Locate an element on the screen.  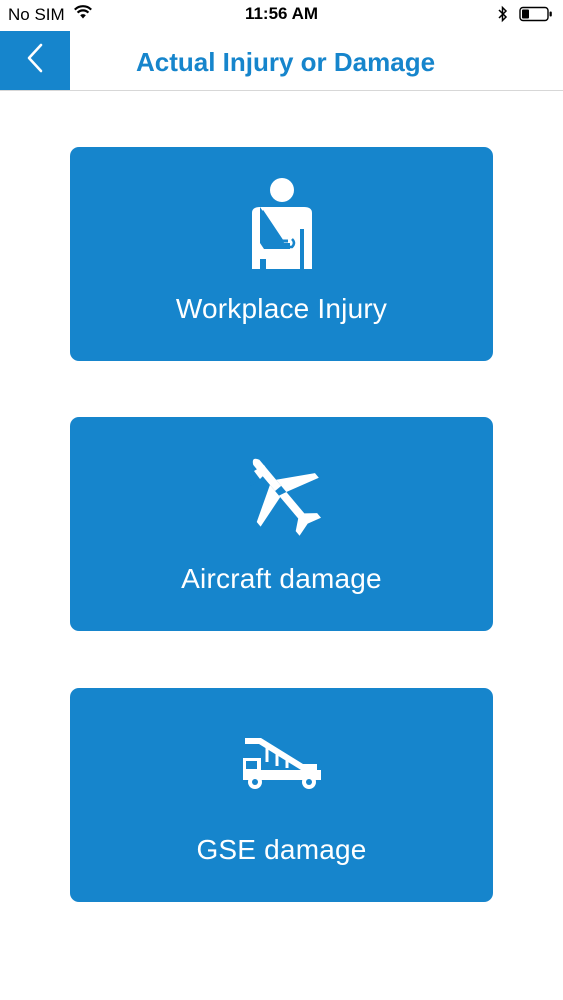
chevron-left-icon is located at coordinates (35, 60).